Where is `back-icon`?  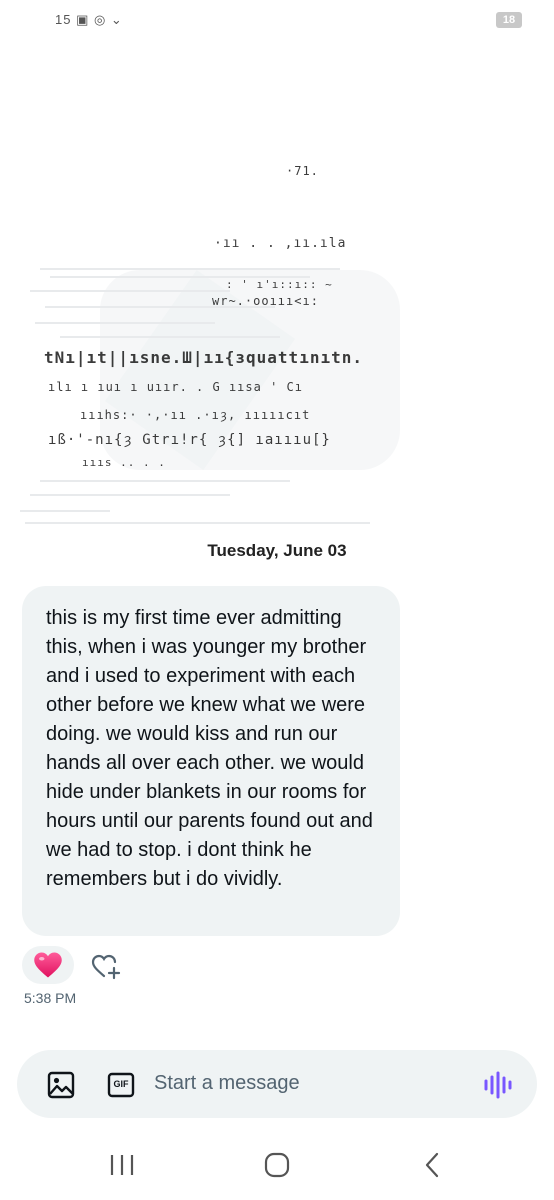 back-icon is located at coordinates (432, 1165).